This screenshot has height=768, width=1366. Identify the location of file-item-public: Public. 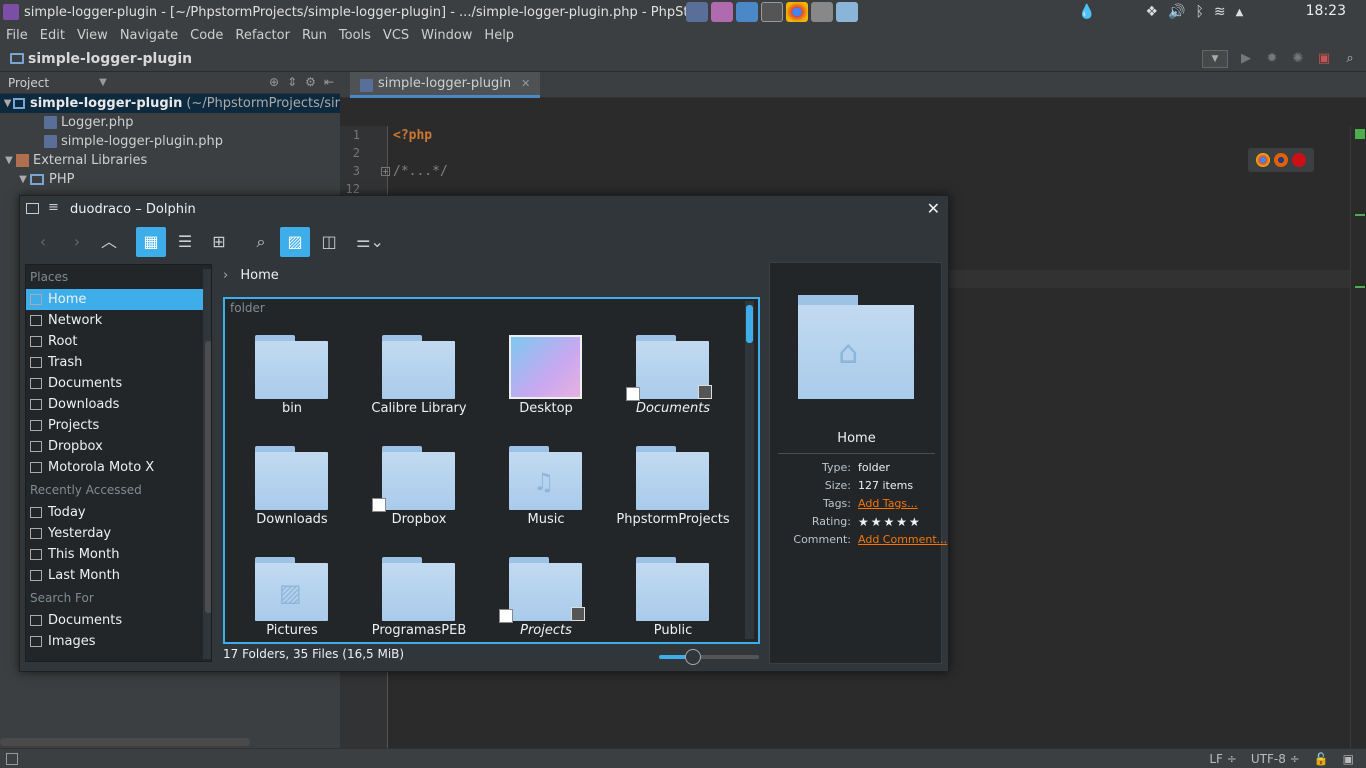
(673, 591).